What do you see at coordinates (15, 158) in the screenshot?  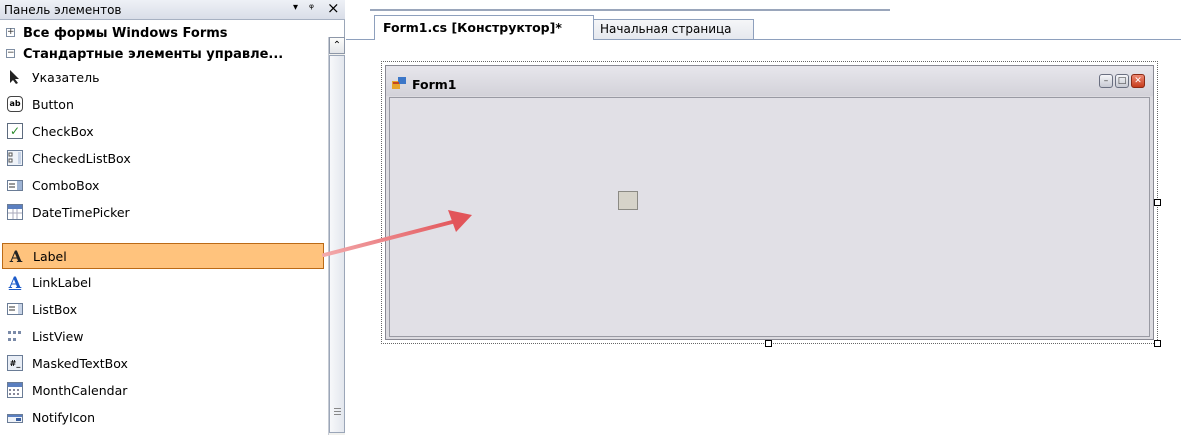 I see `checkedlistbox-icon` at bounding box center [15, 158].